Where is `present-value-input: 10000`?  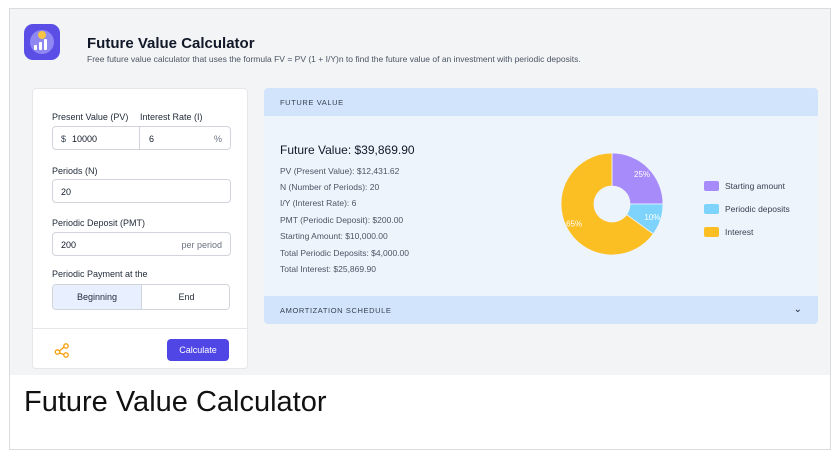
present-value-input: 10000 is located at coordinates (84, 139).